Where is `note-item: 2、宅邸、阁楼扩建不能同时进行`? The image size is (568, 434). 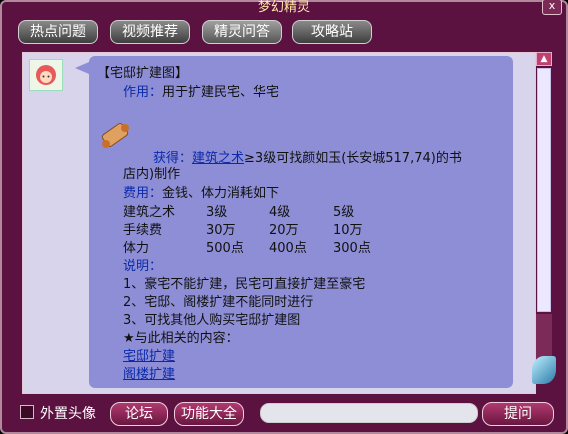 note-item: 2、宅邸、阁楼扩建不能同时进行 is located at coordinates (218, 302).